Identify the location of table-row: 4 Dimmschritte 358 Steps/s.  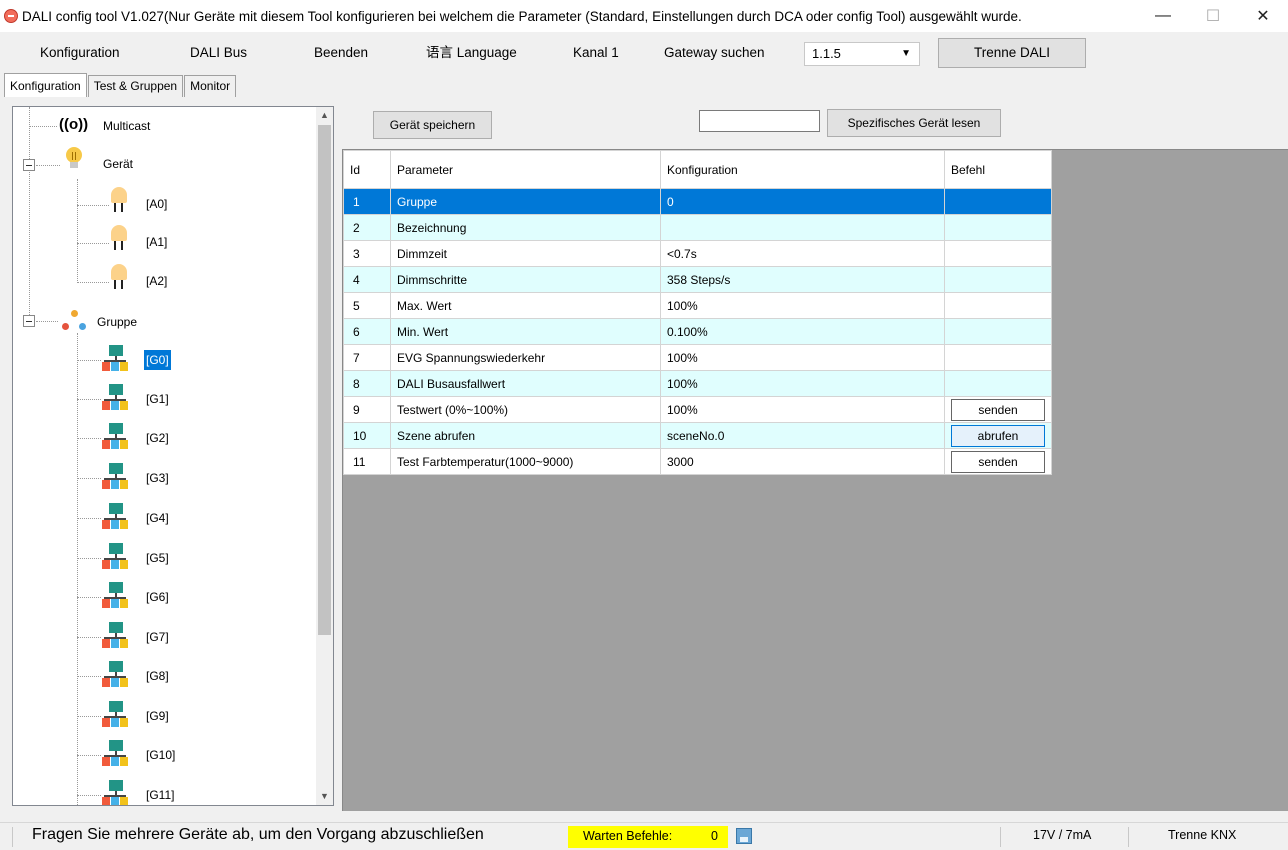
(697, 279).